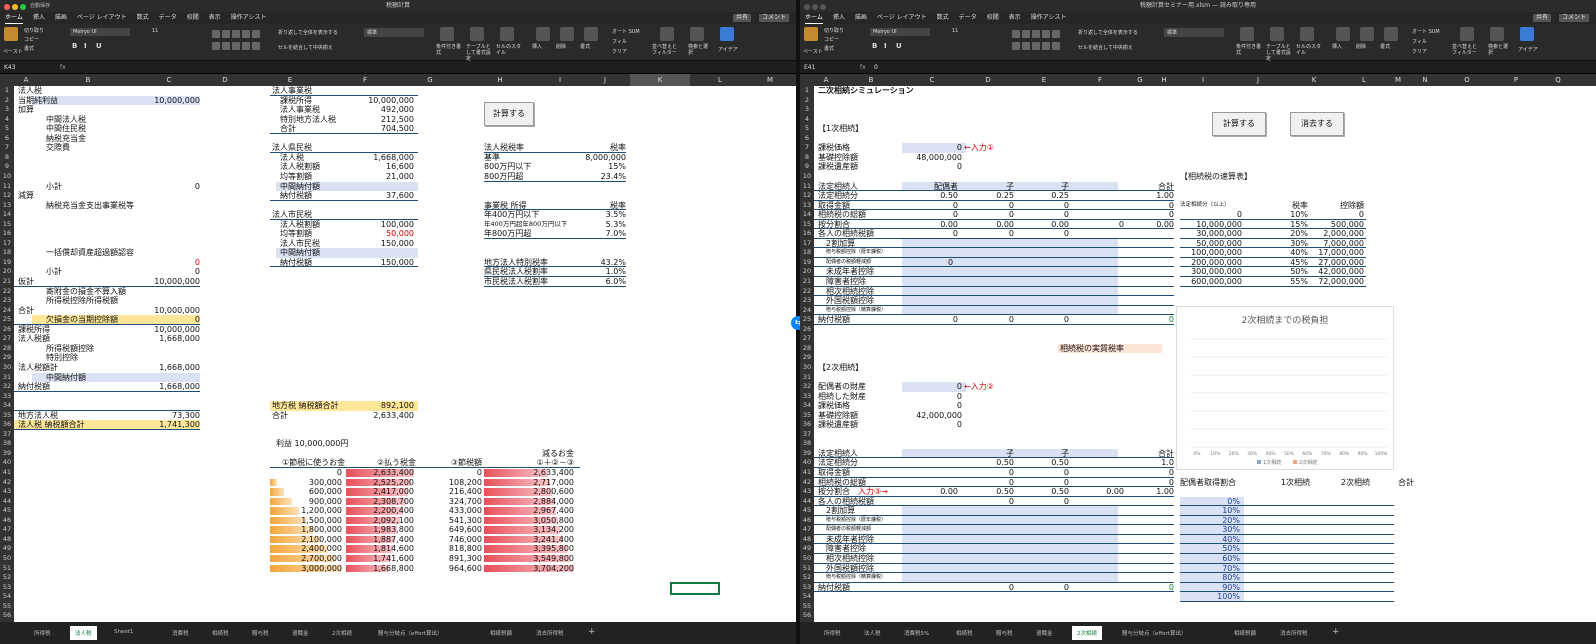 Image resolution: width=1596 pixels, height=644 pixels. I want to click on ribbon-tab: 校閲, so click(193, 18).